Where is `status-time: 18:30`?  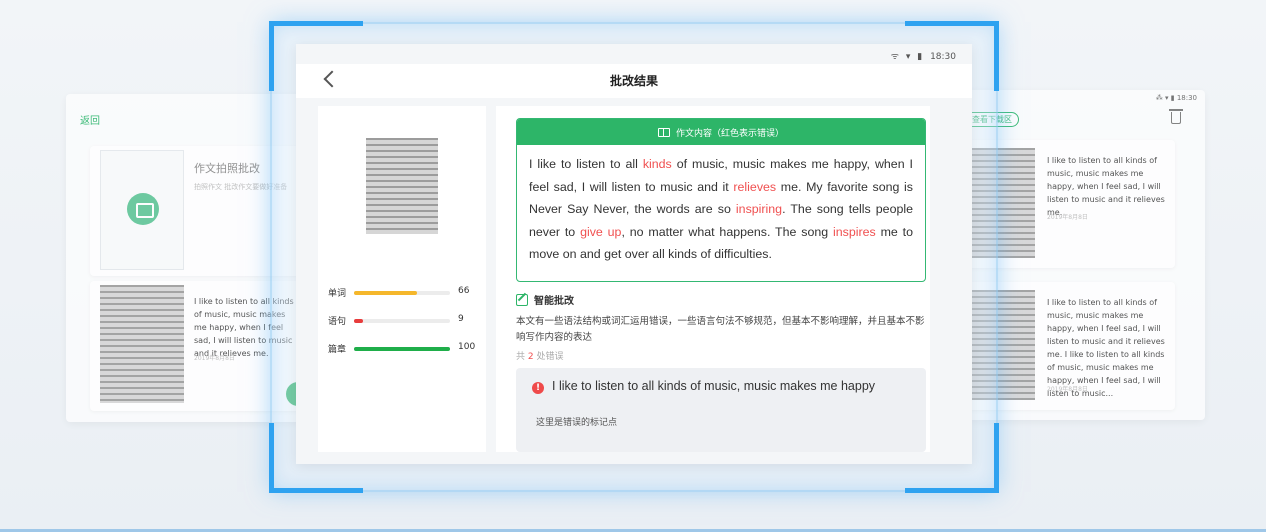
status-time: 18:30 is located at coordinates (943, 57).